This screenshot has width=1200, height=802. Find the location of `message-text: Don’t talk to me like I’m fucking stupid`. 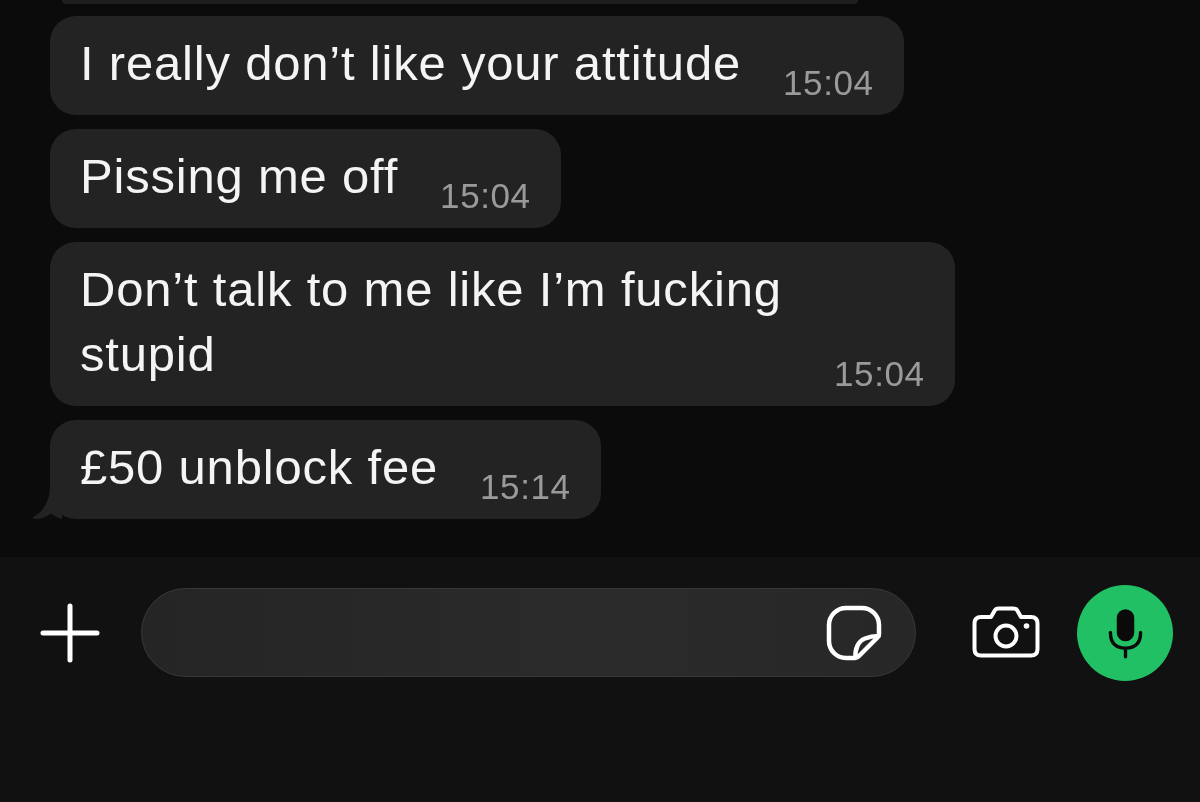

message-text: Don’t talk to me like I’m fucking stupid is located at coordinates (431, 322).